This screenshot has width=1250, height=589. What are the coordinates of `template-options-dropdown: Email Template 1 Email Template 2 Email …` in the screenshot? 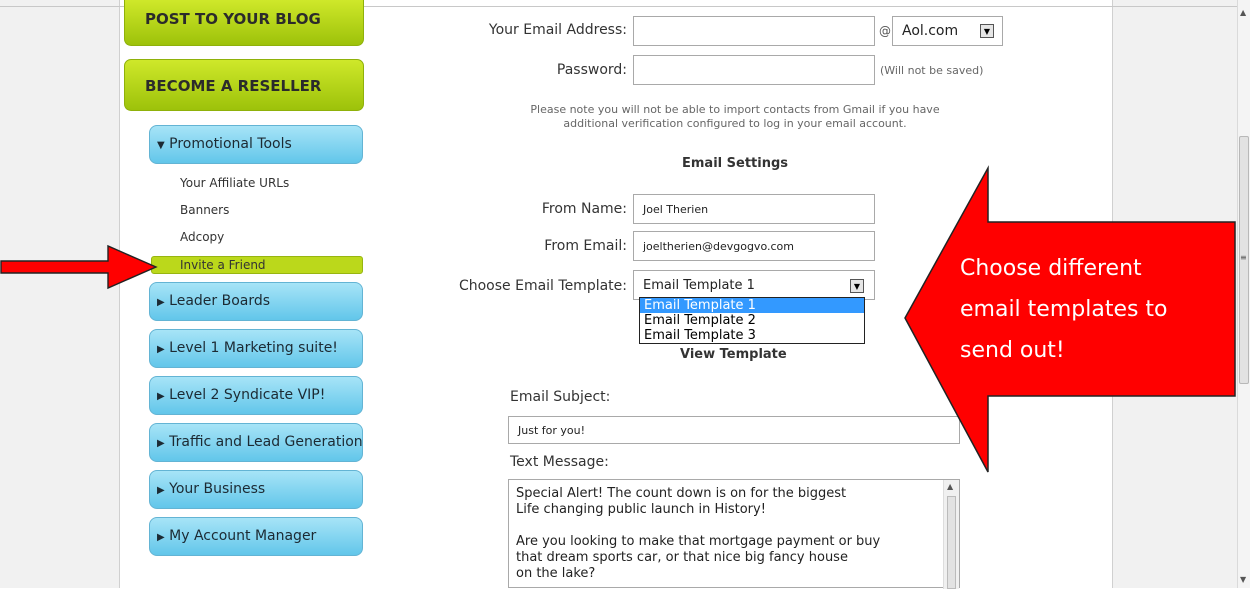 It's located at (752, 320).